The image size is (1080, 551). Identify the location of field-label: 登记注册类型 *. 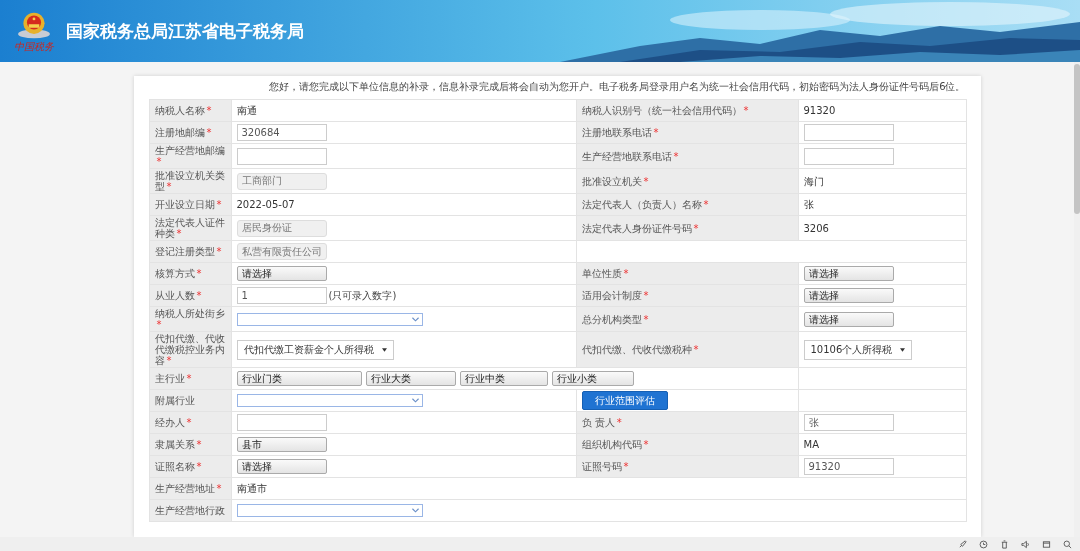
(188, 251).